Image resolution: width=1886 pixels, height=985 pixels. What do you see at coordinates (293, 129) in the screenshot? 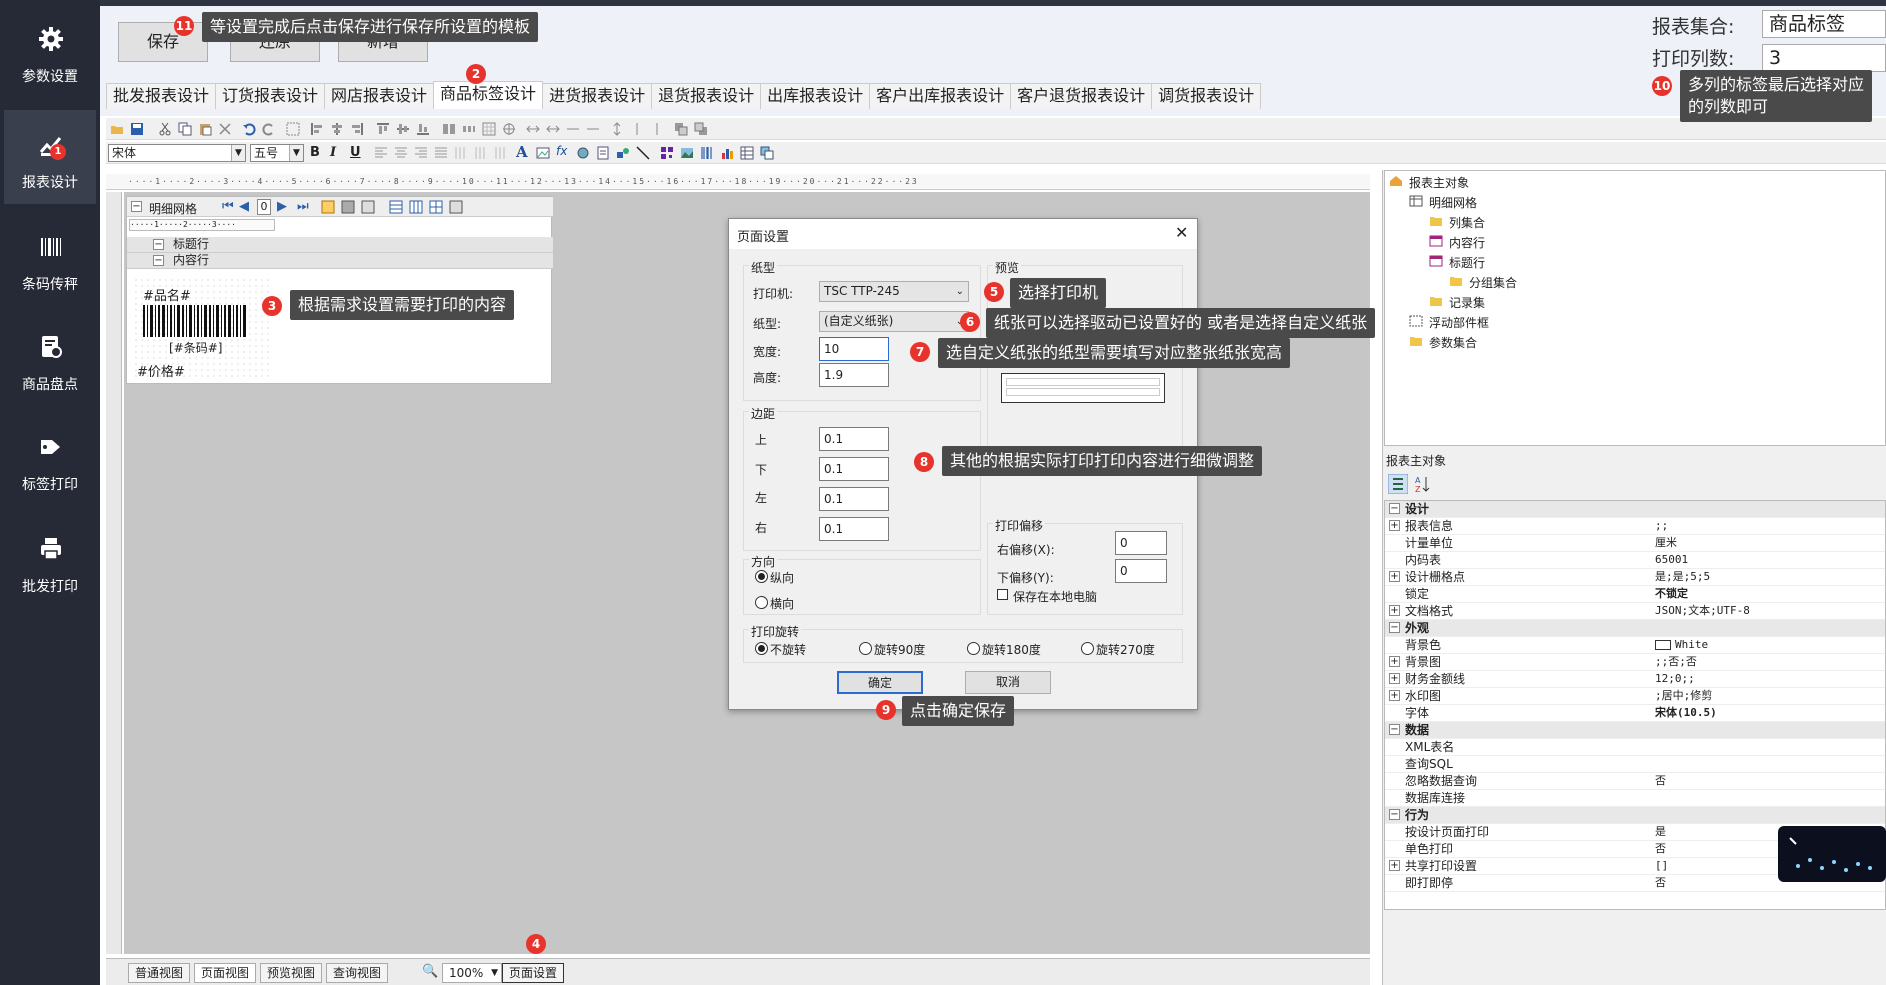
I see `align-icon` at bounding box center [293, 129].